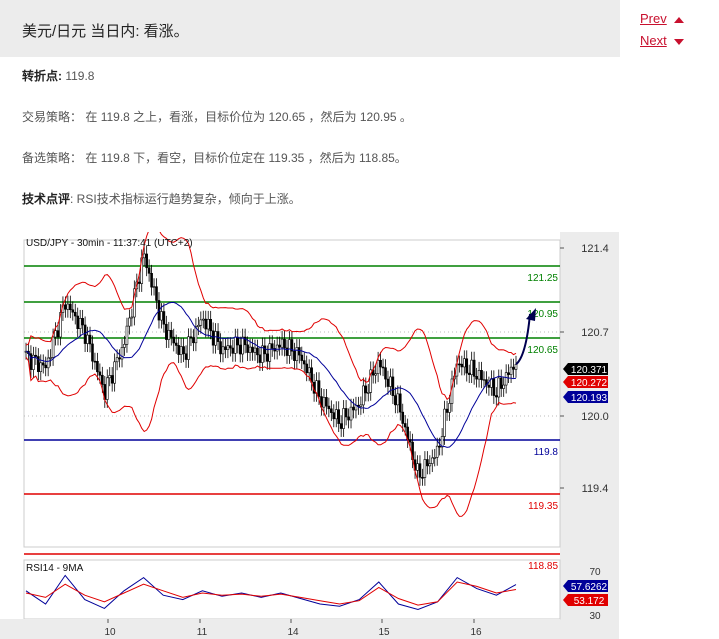 This screenshot has width=719, height=639. What do you see at coordinates (653, 18) in the screenshot?
I see `prev-label: Prev` at bounding box center [653, 18].